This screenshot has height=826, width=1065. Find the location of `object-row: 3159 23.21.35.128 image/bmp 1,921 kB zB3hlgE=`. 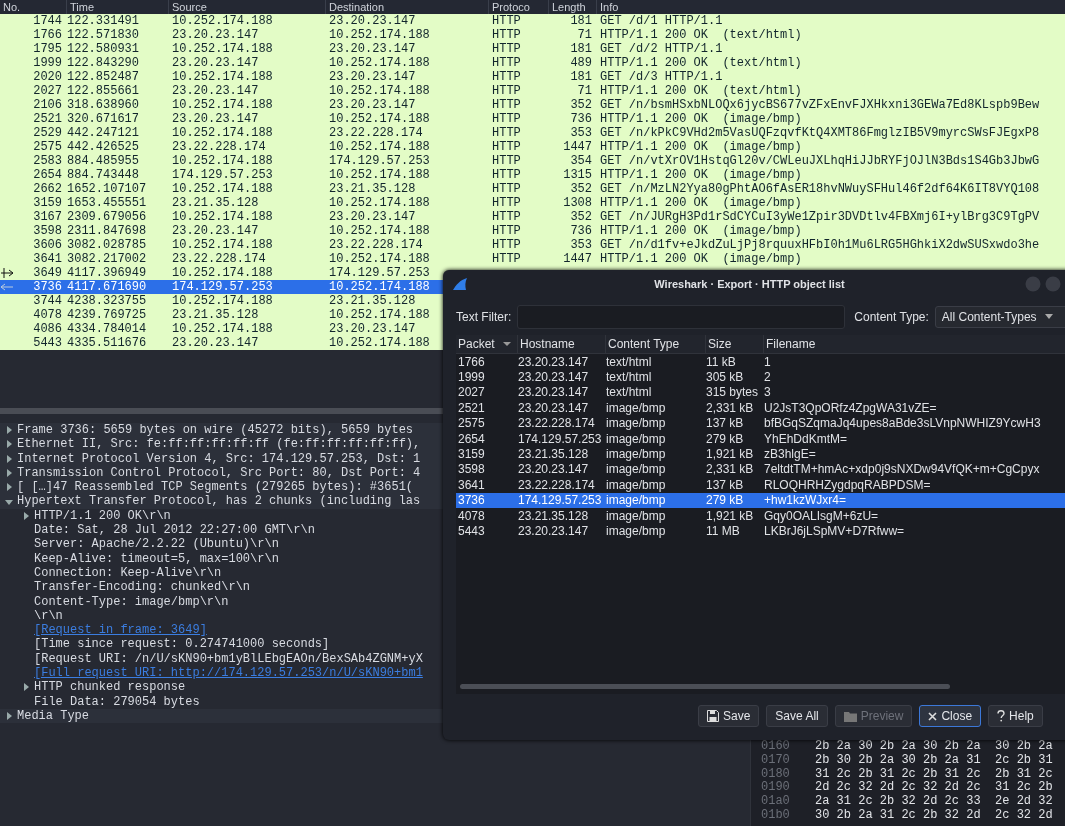

object-row: 3159 23.21.35.128 image/bmp 1,921 kB zB3hlgE= is located at coordinates (760, 454).